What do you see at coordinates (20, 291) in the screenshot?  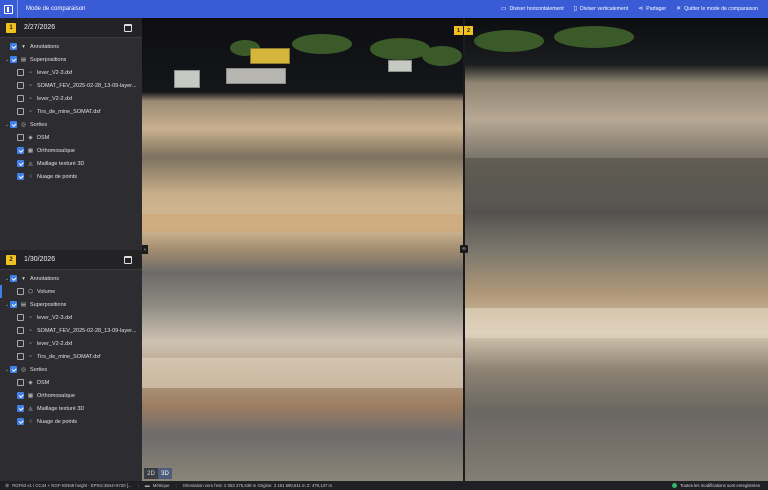 I see `checkbox-volume` at bounding box center [20, 291].